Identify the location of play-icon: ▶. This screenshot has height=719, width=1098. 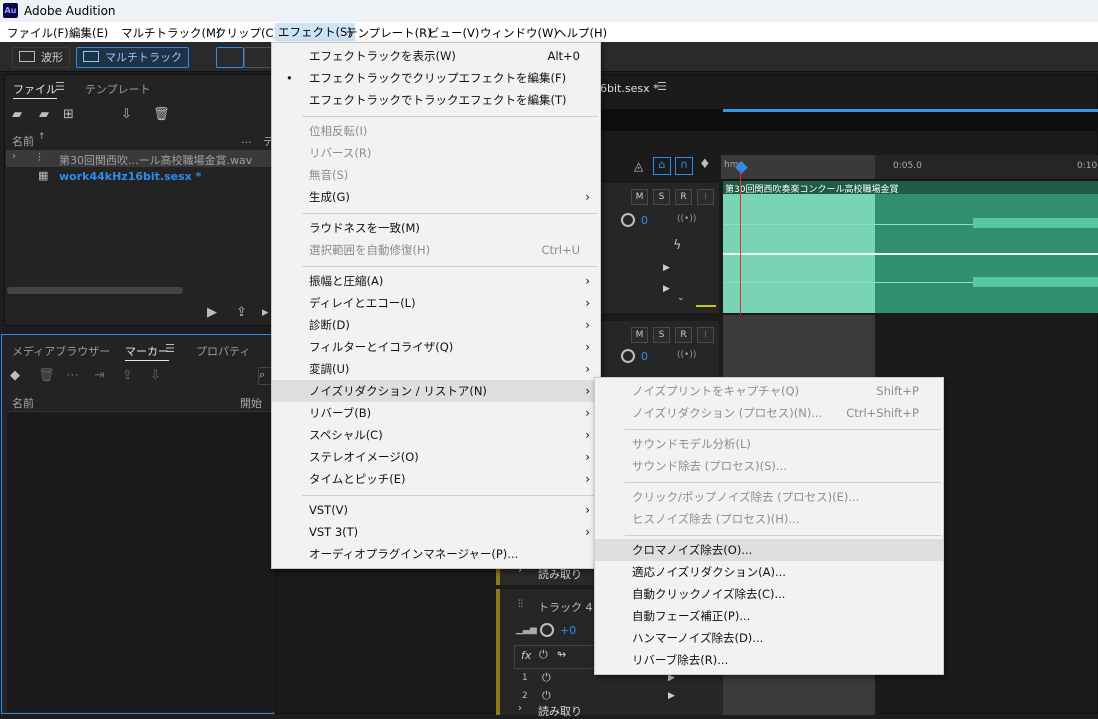
(212, 313).